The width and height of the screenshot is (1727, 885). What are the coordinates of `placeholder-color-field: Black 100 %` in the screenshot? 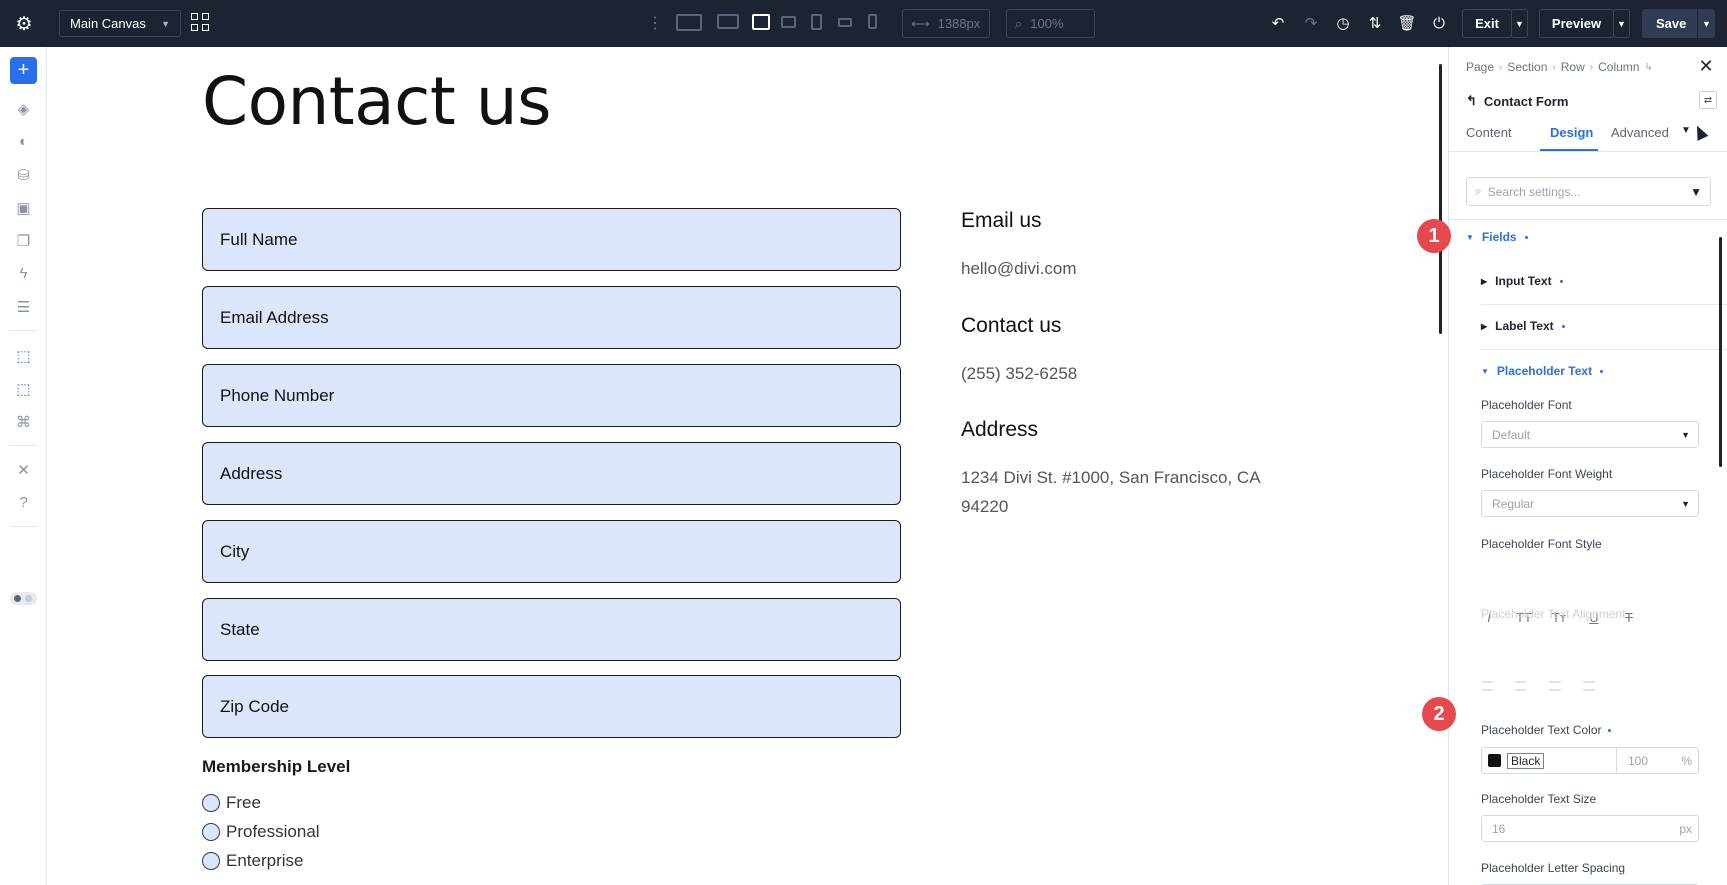 It's located at (1590, 760).